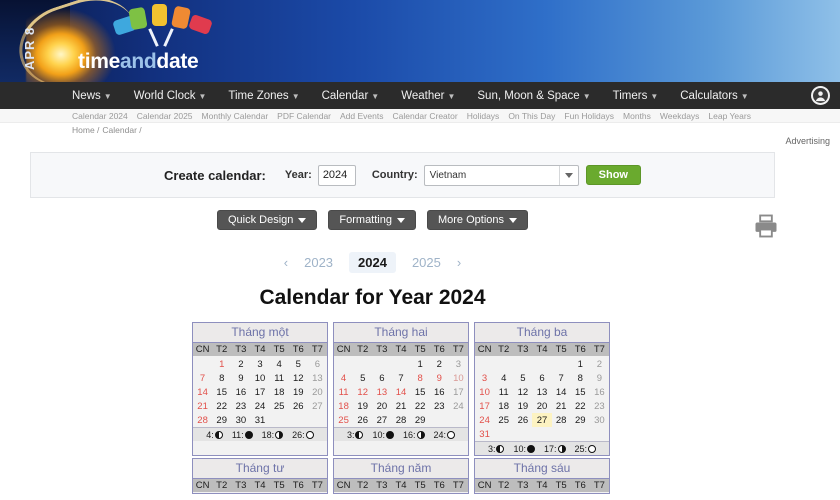  Describe the element at coordinates (263, 96) in the screenshot. I see `nav-item-time-zones: Time Zones ▼` at that location.